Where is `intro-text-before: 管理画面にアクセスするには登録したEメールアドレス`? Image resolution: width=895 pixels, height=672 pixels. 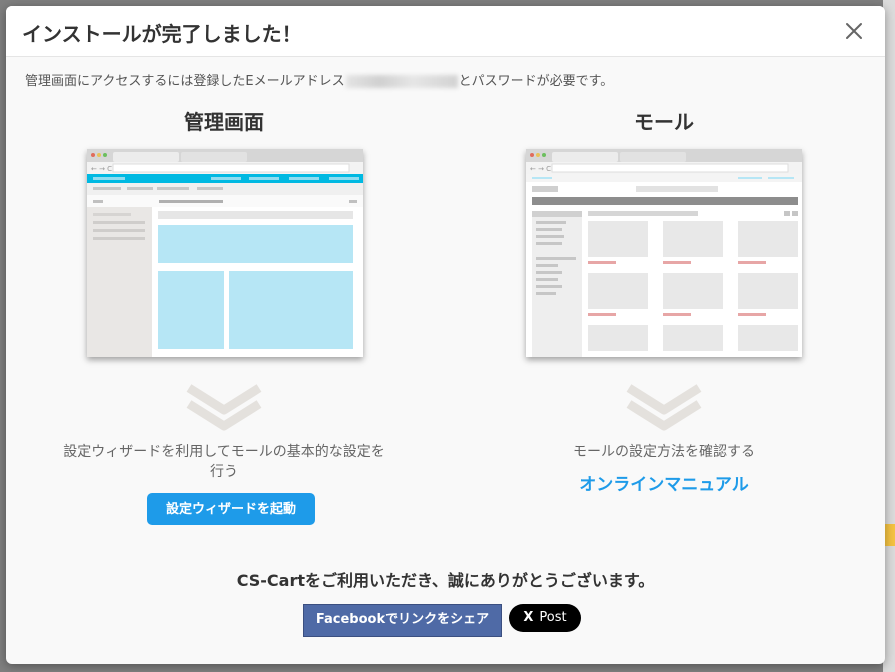 intro-text-before: 管理画面にアクセスするには登録したEメールアドレス is located at coordinates (185, 81).